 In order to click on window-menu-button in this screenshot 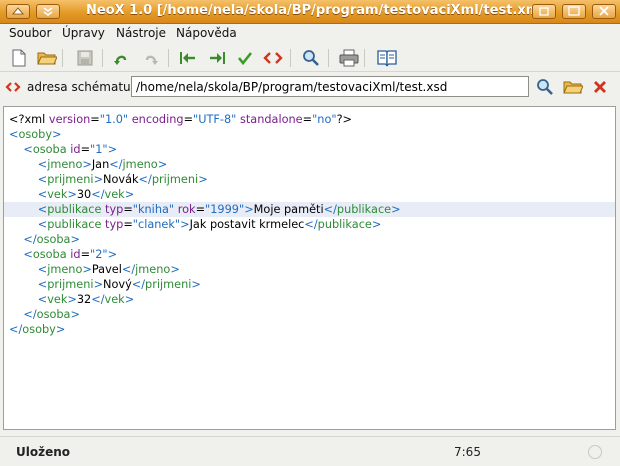, I will do `click(18, 11)`.